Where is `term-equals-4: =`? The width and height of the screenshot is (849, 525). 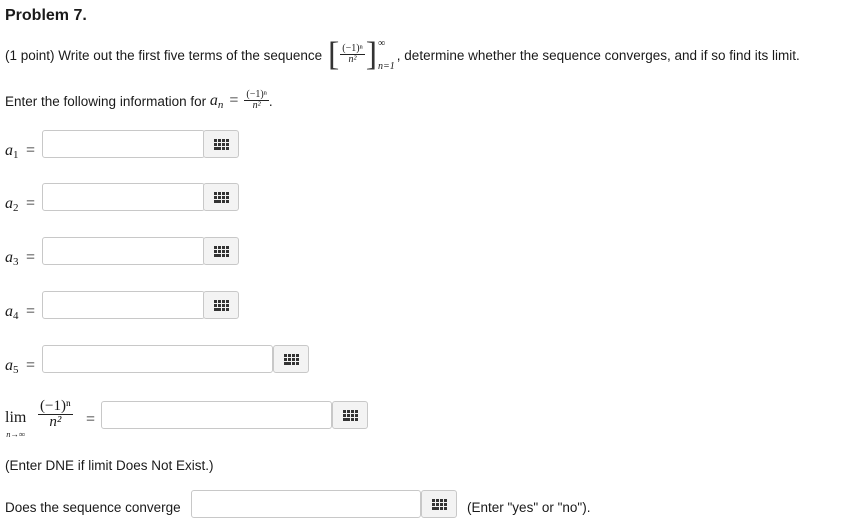 term-equals-4: = is located at coordinates (31, 311).